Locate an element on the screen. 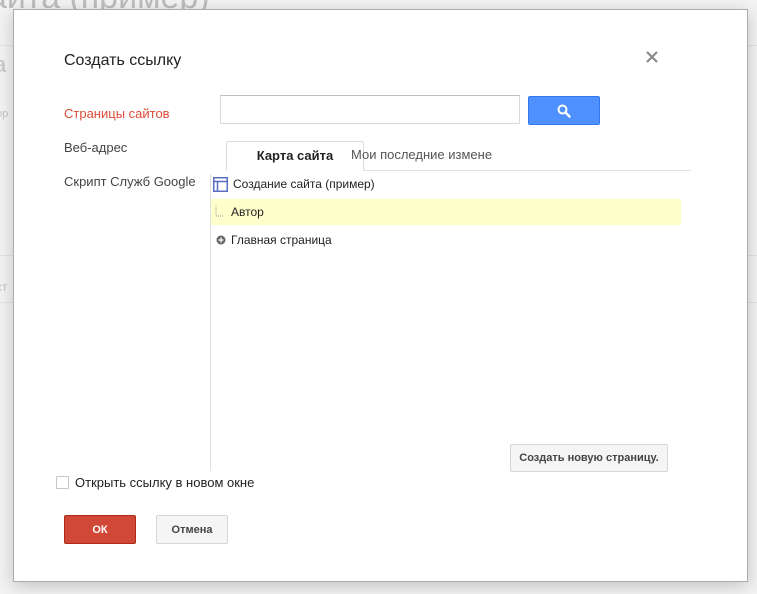 The image size is (757, 594). tree-item-label: Главная страница is located at coordinates (281, 240).